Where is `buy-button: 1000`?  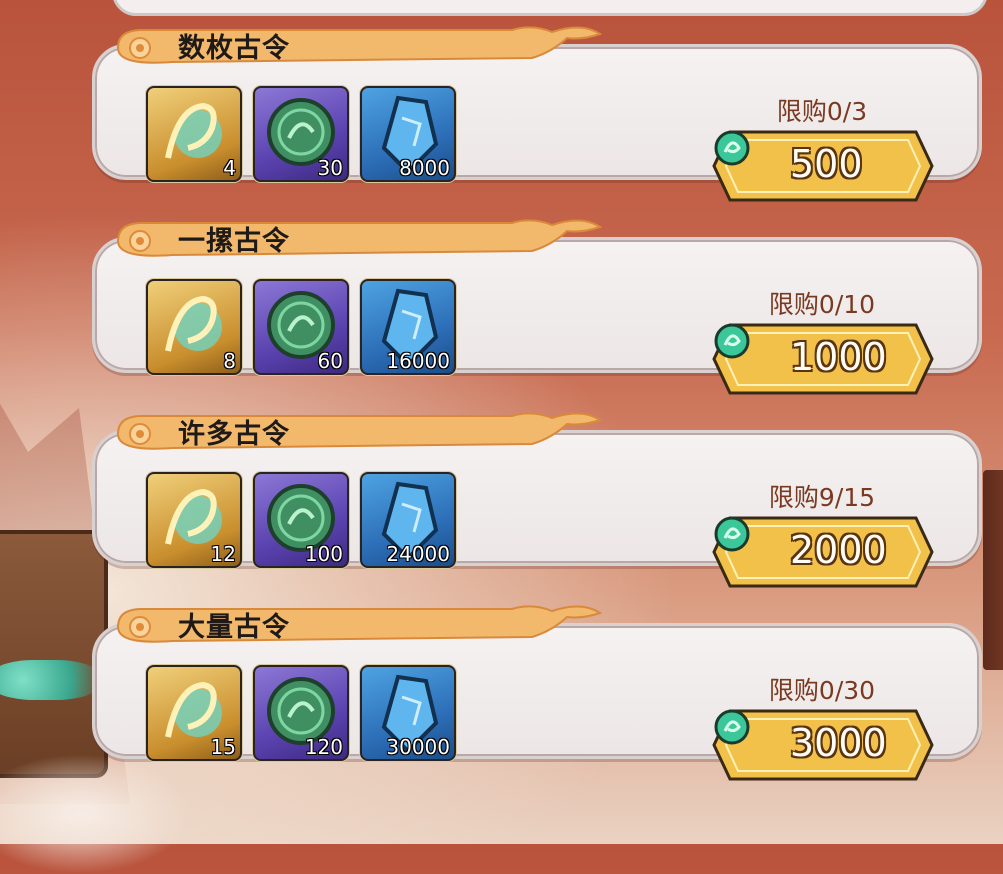
buy-button: 1000 is located at coordinates (823, 359).